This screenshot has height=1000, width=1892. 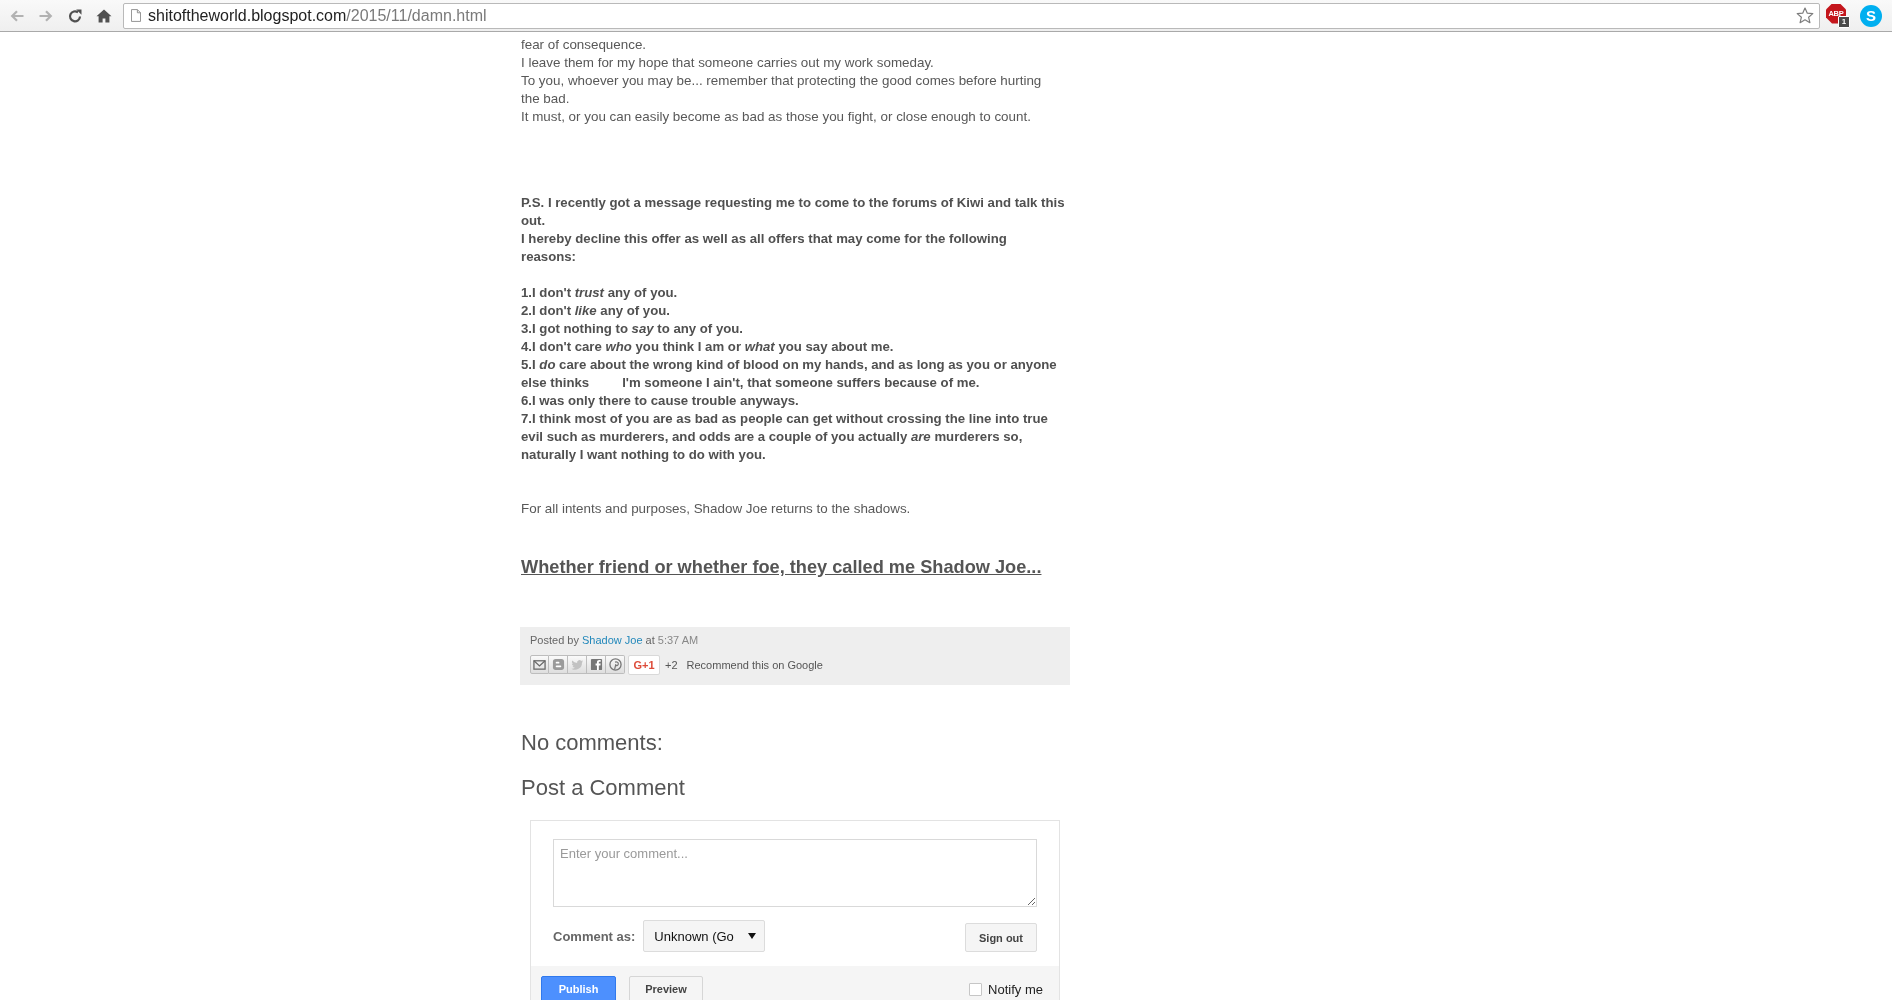 I want to click on post-comment-heading: Post a Comment, so click(x=603, y=788).